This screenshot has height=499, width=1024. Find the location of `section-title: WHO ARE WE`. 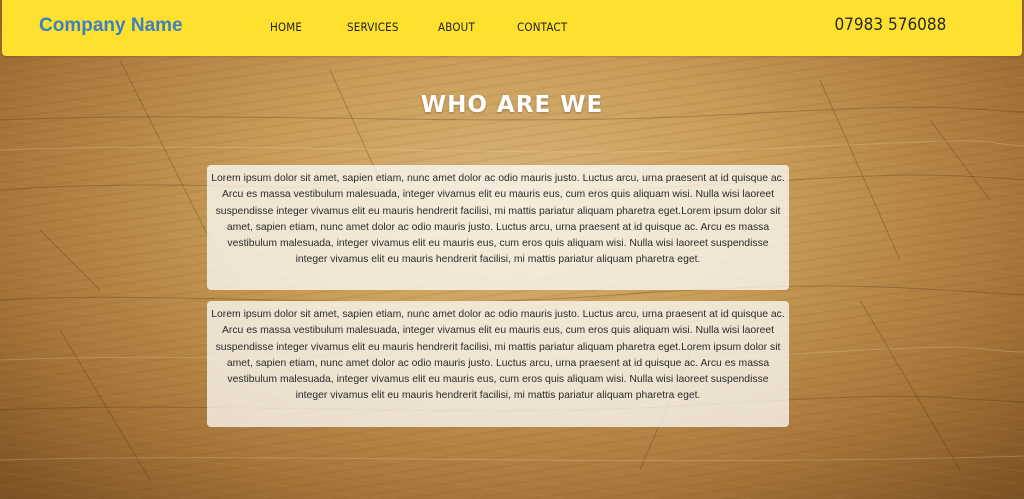

section-title: WHO ARE WE is located at coordinates (512, 105).